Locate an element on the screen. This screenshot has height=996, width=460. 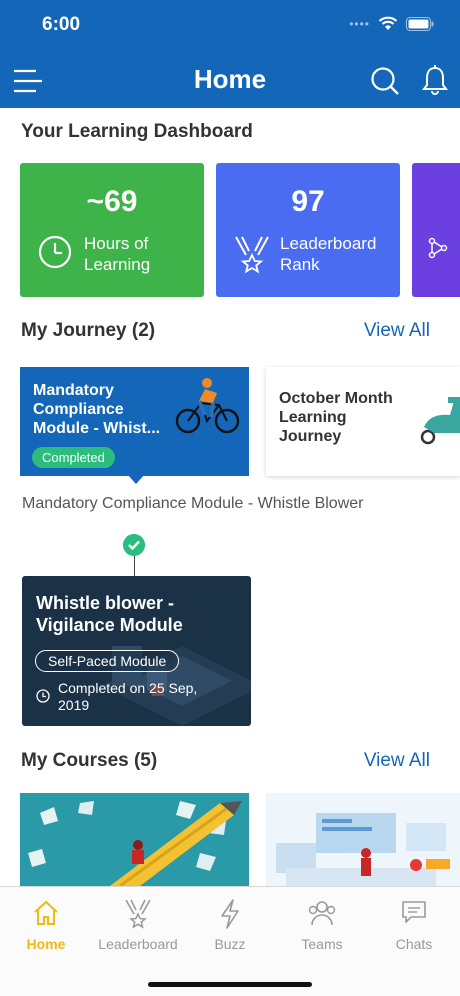
journey-title: My Journey (2) is located at coordinates (88, 330).